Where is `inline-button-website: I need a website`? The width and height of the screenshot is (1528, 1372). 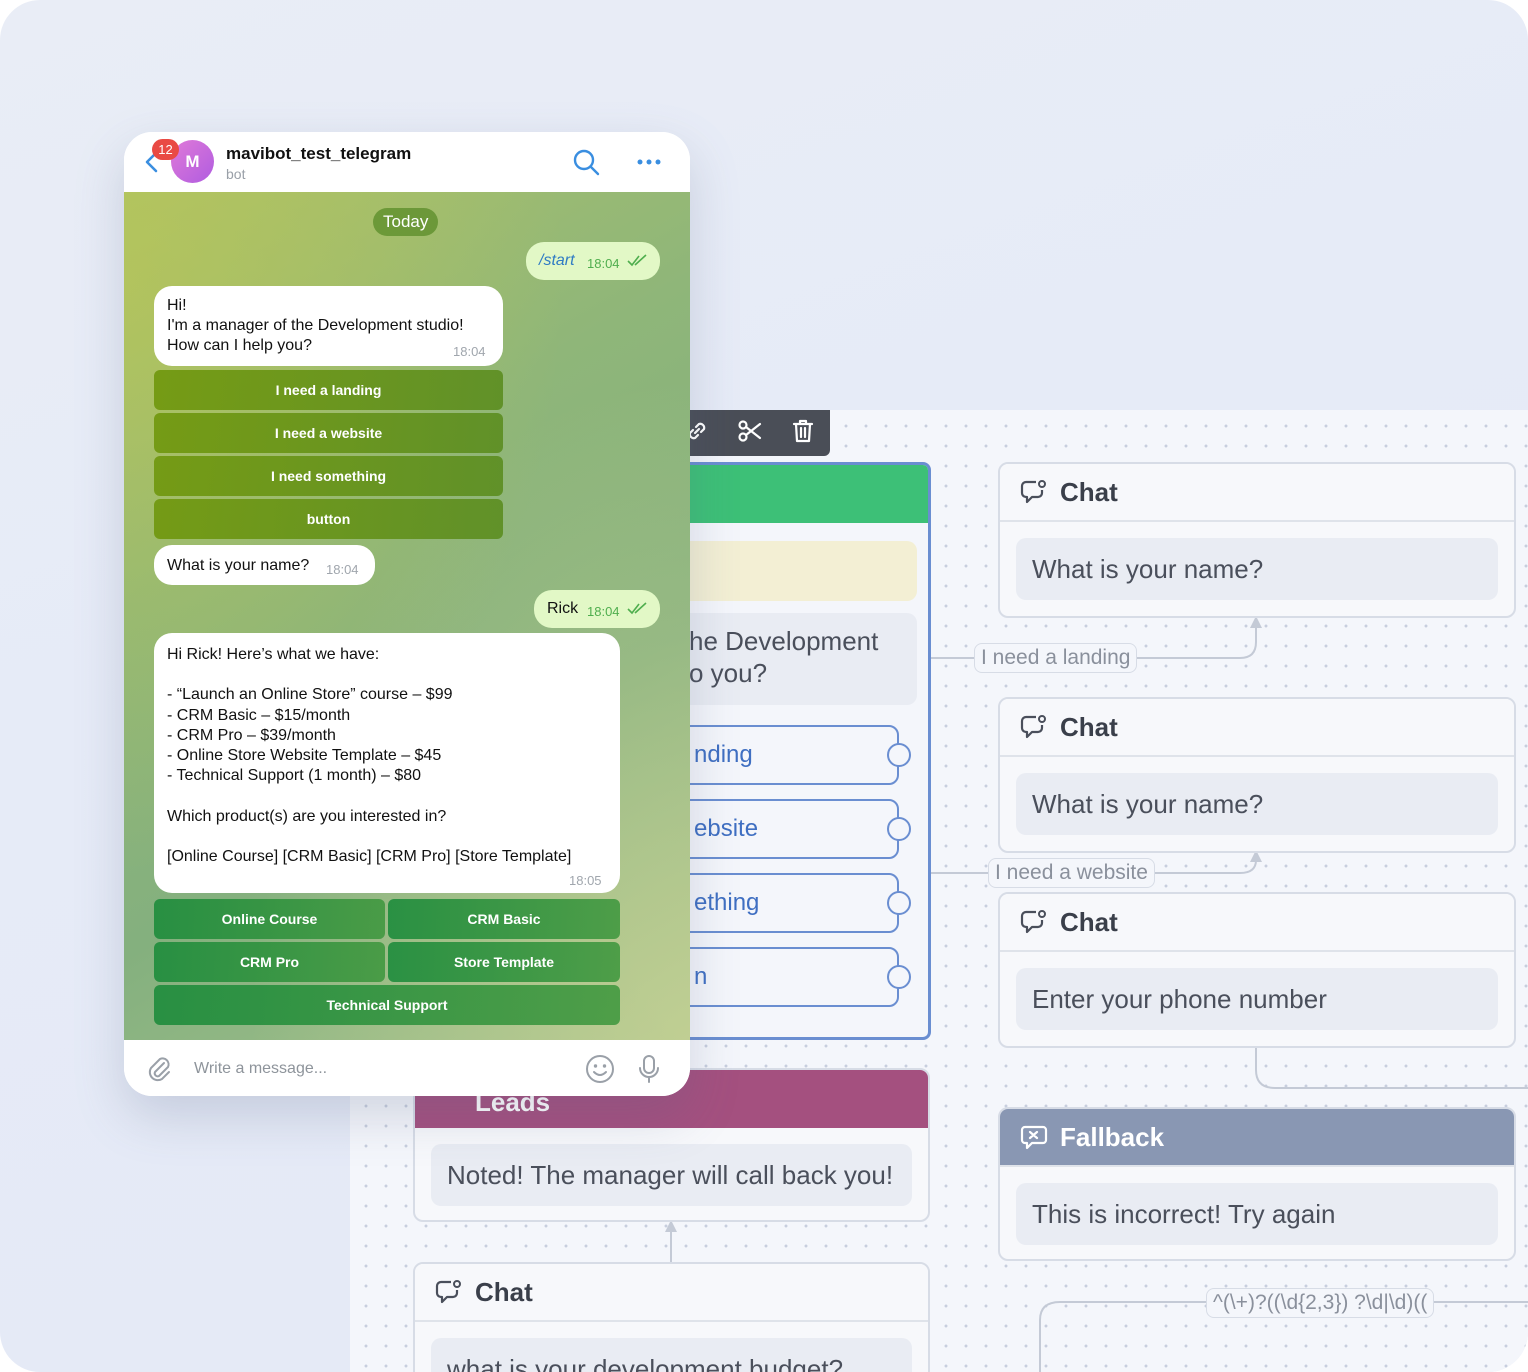
inline-button-website: I need a website is located at coordinates (328, 433).